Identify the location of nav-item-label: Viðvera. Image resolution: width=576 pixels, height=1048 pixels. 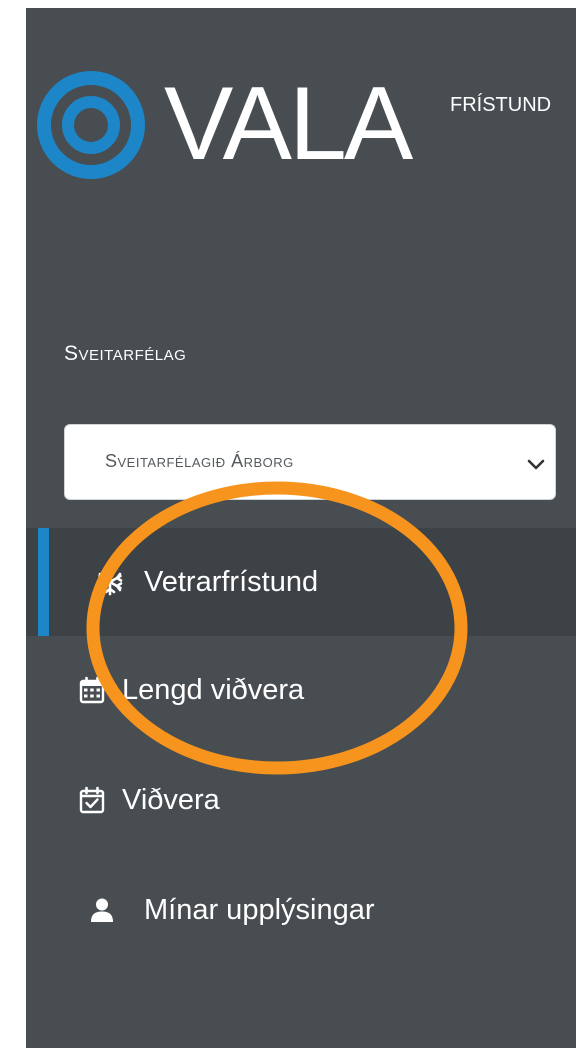
(171, 800).